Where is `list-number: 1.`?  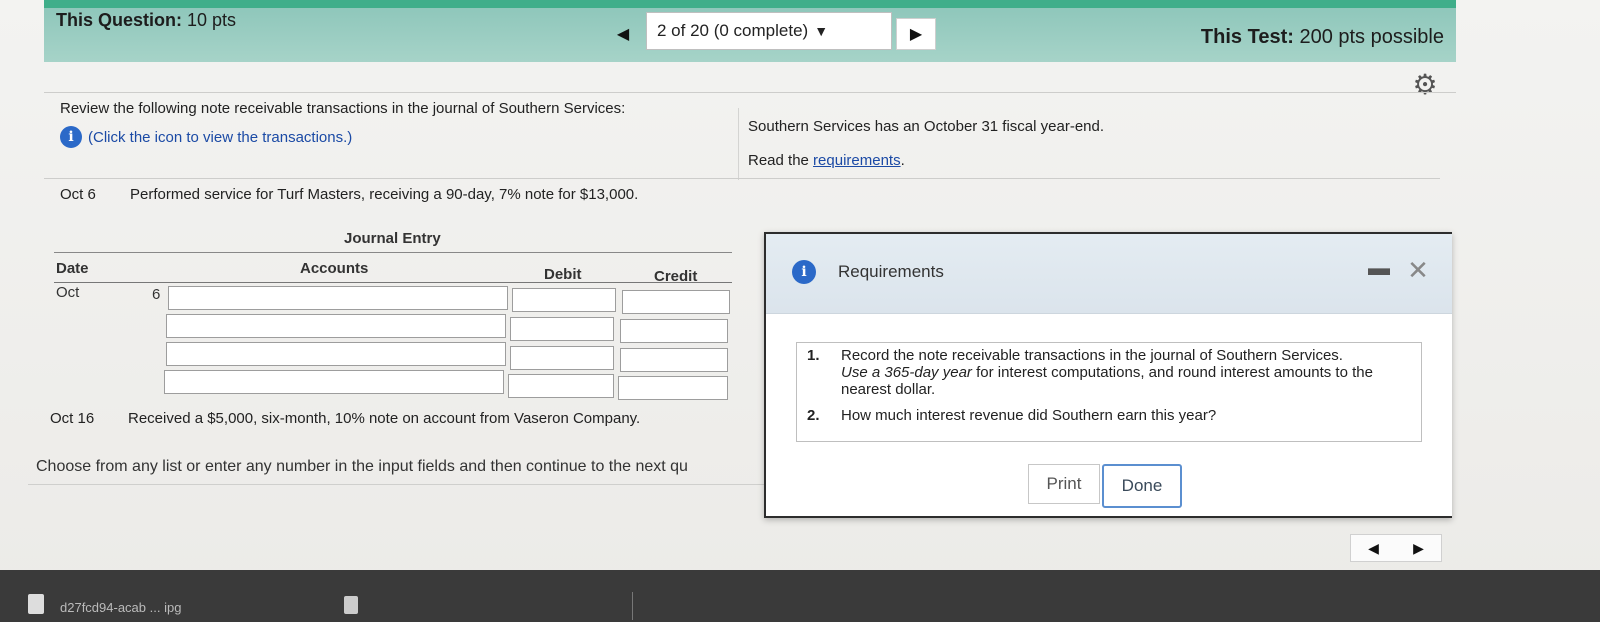
list-number: 1. is located at coordinates (813, 355).